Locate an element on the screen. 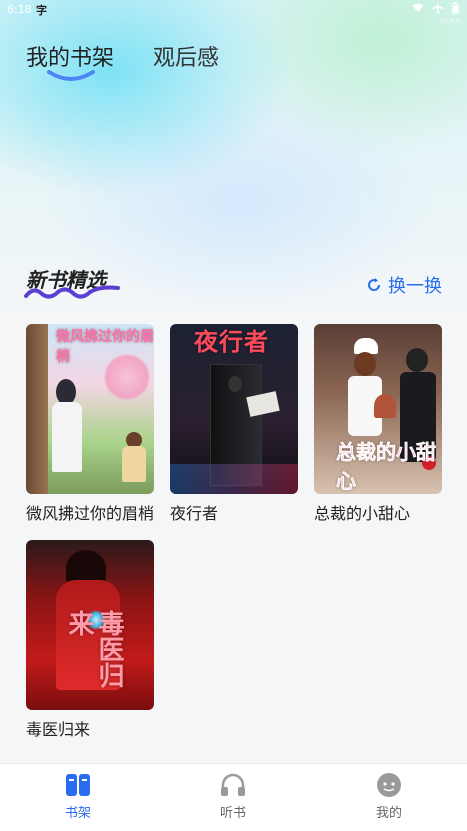  active-tab-underline is located at coordinates (71, 75).